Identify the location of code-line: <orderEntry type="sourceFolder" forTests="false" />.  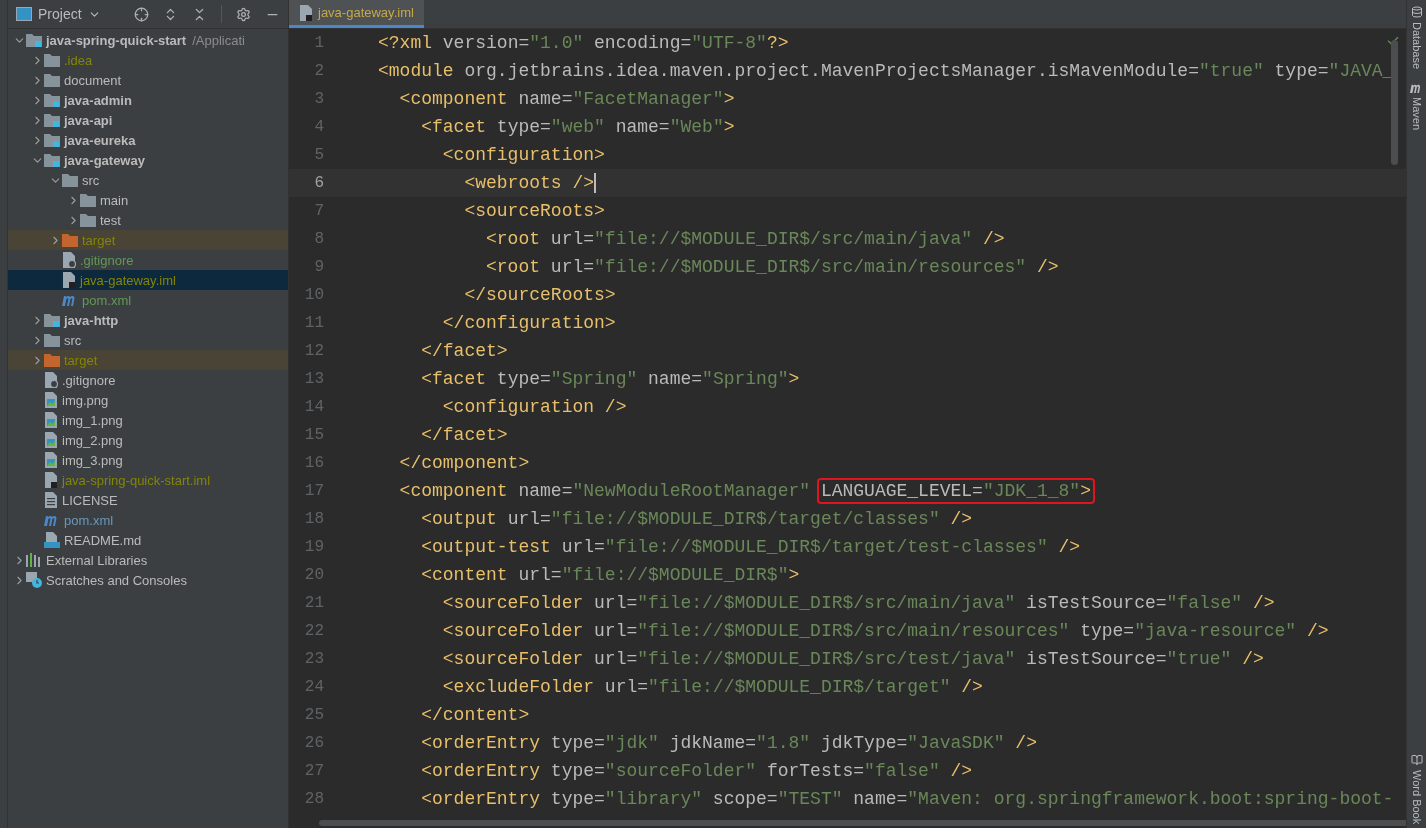
(696, 771).